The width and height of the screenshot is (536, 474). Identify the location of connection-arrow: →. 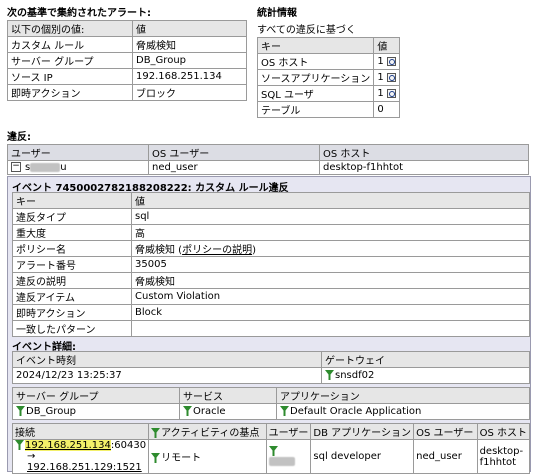
(31, 456).